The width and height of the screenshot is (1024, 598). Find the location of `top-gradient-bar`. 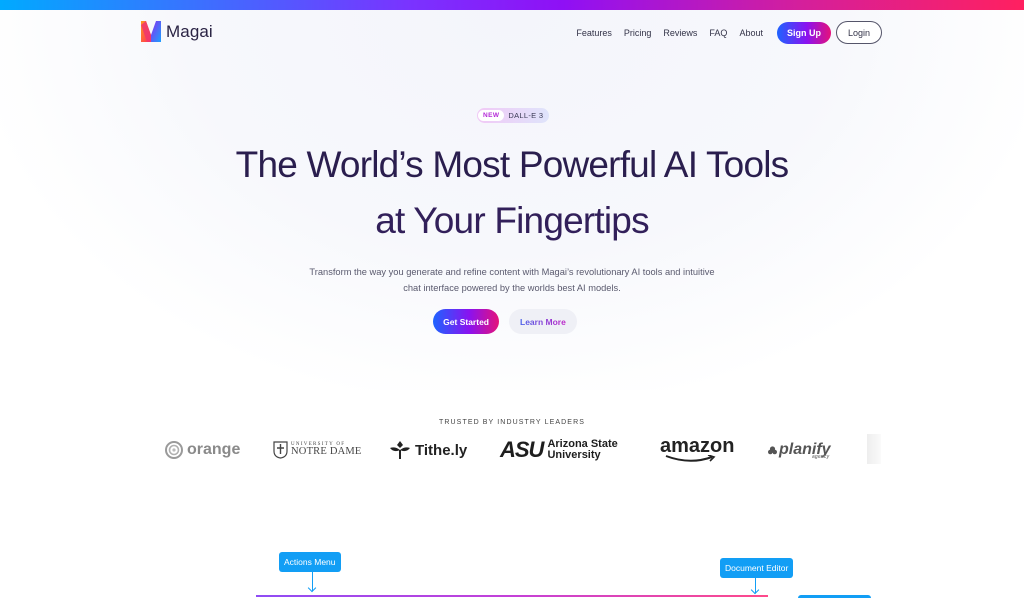

top-gradient-bar is located at coordinates (512, 5).